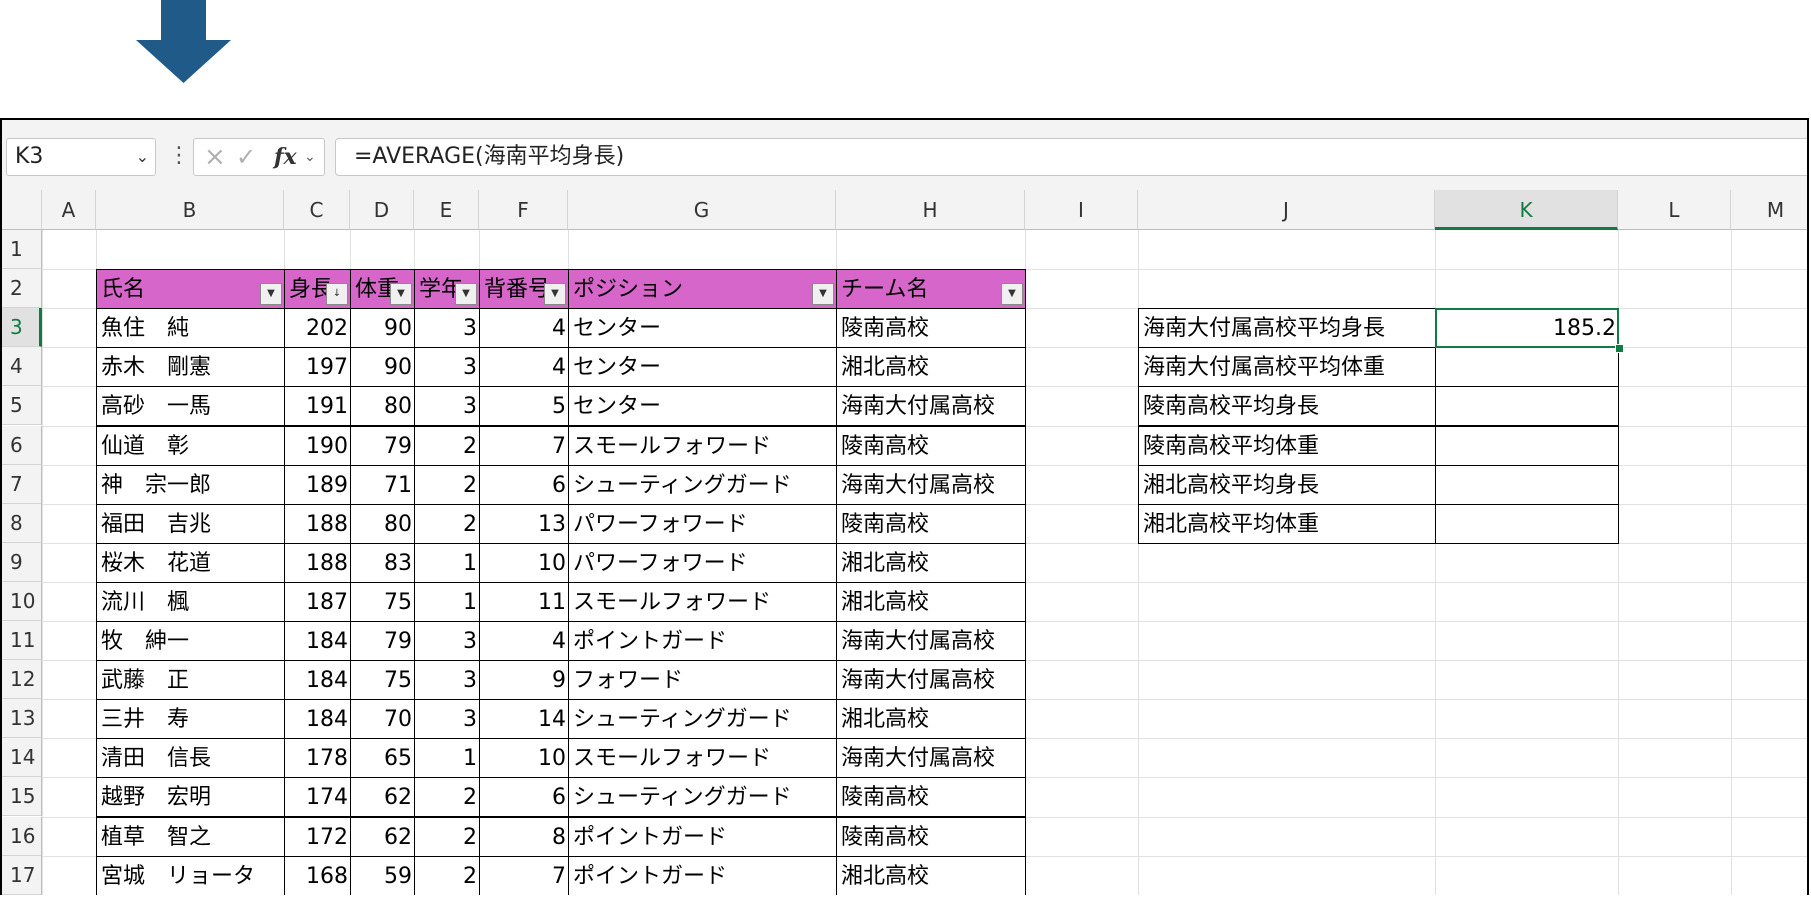  Describe the element at coordinates (382, 562) in the screenshot. I see `table-cell: 83` at that location.